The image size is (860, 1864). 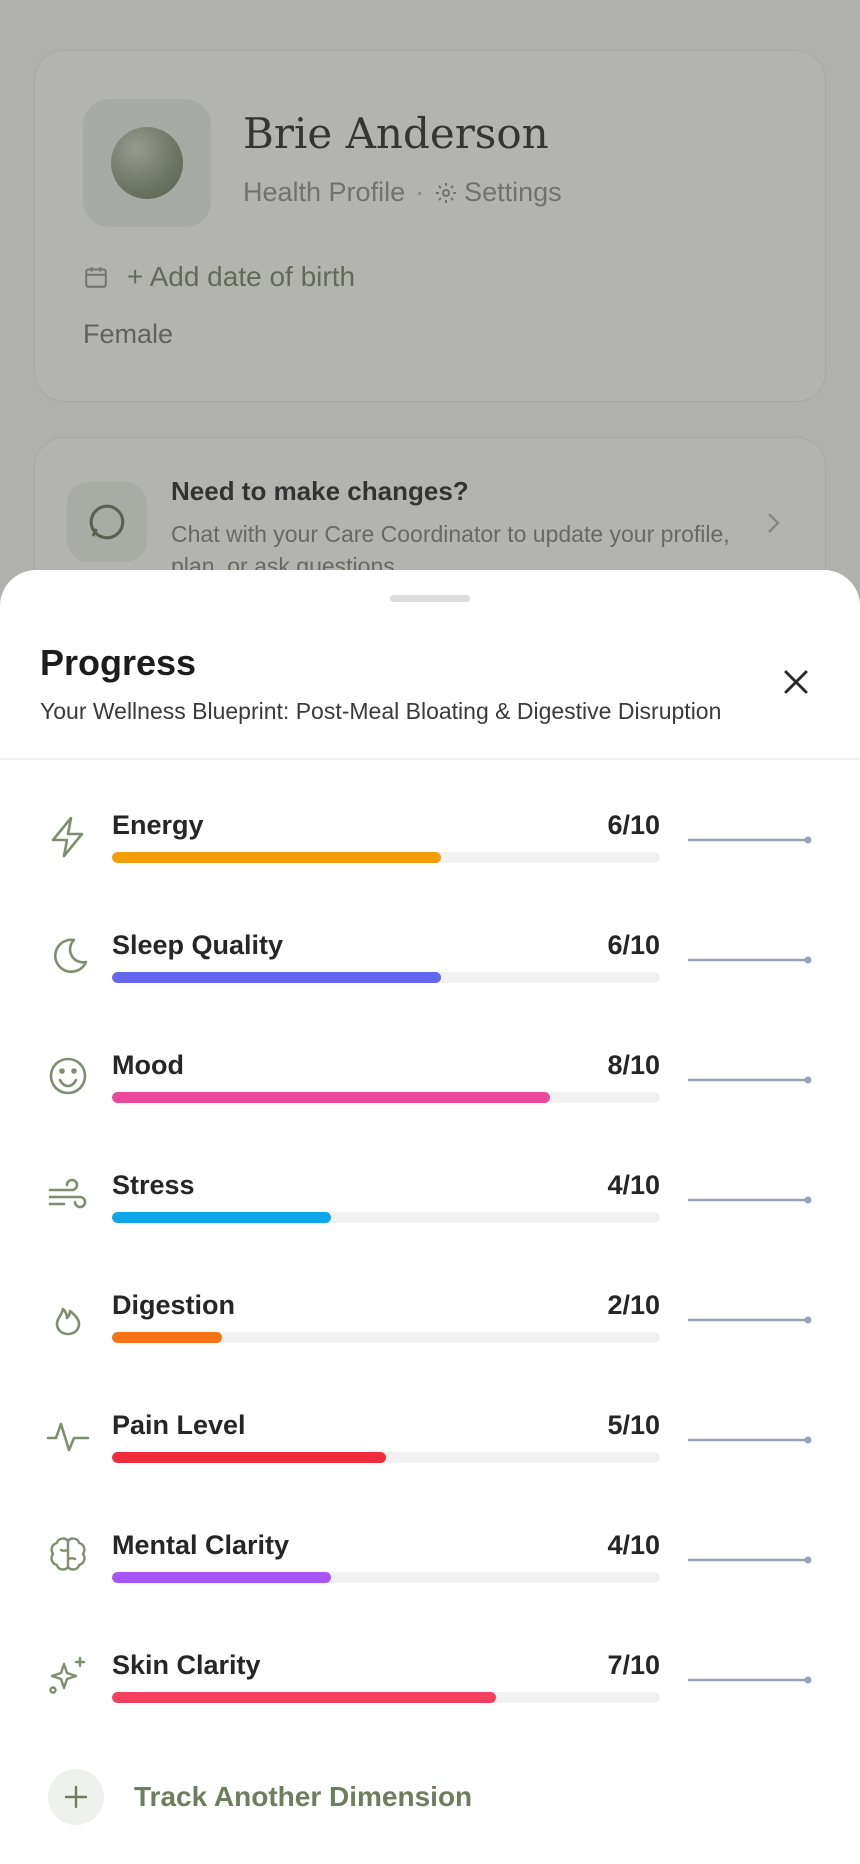 What do you see at coordinates (633, 1065) in the screenshot?
I see `metric-score: 8/10` at bounding box center [633, 1065].